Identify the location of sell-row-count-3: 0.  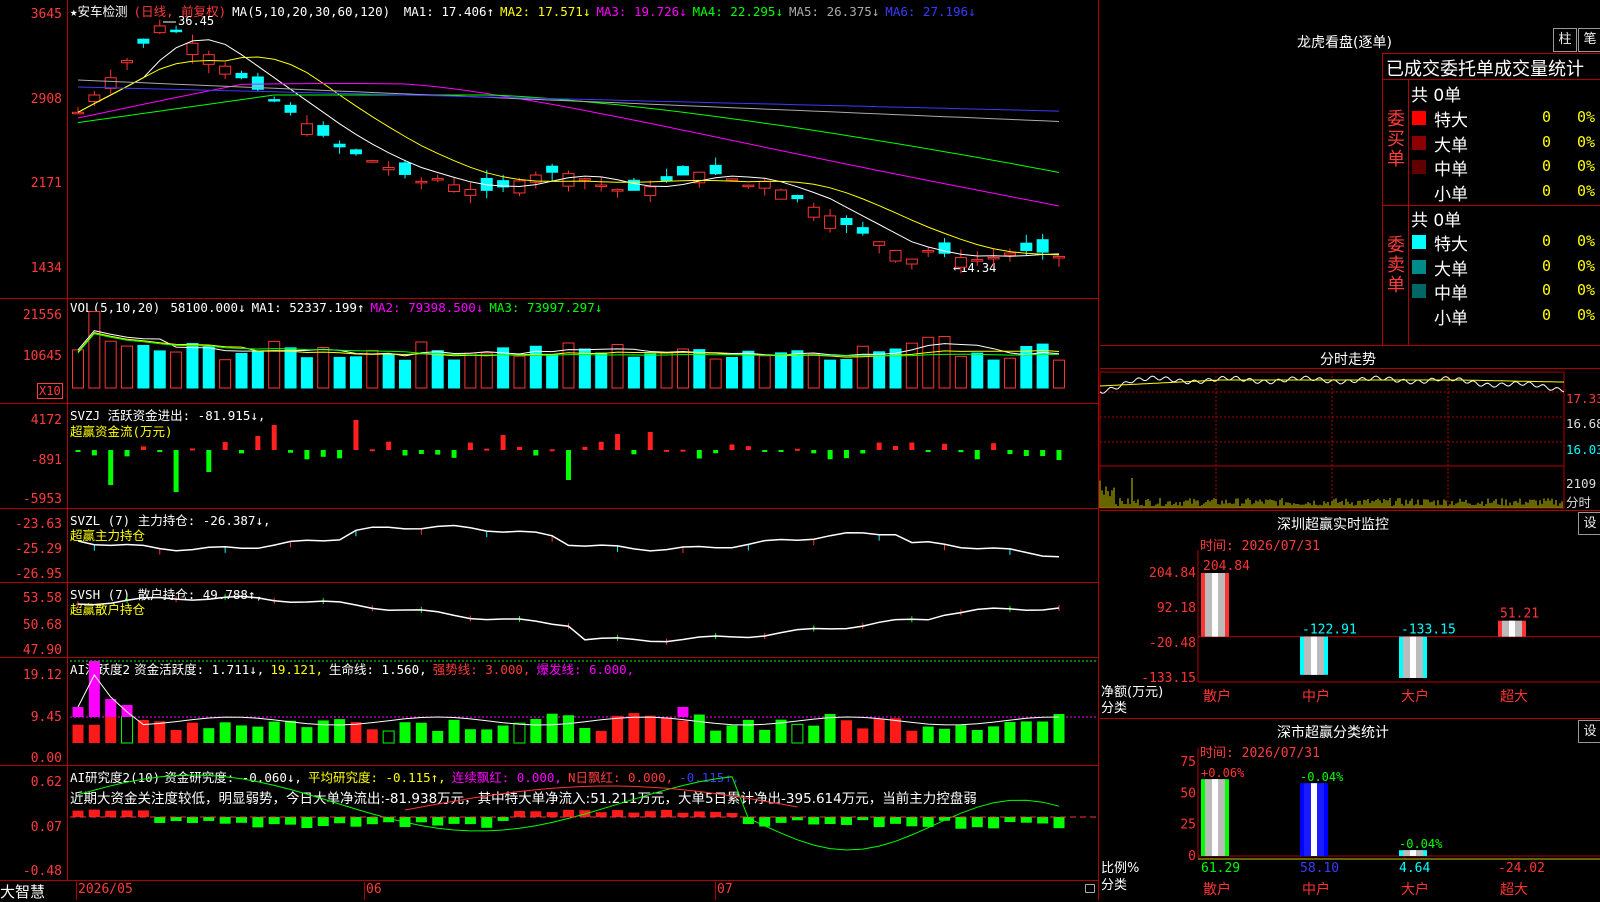
(1547, 314).